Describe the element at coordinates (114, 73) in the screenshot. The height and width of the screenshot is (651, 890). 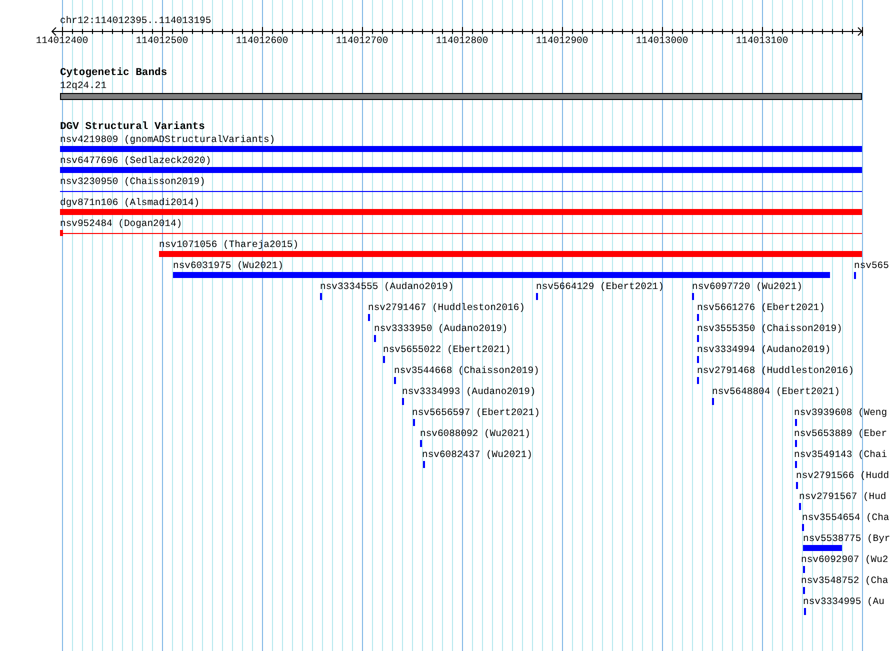
I see `track-title: Cytogenetic Bands` at that location.